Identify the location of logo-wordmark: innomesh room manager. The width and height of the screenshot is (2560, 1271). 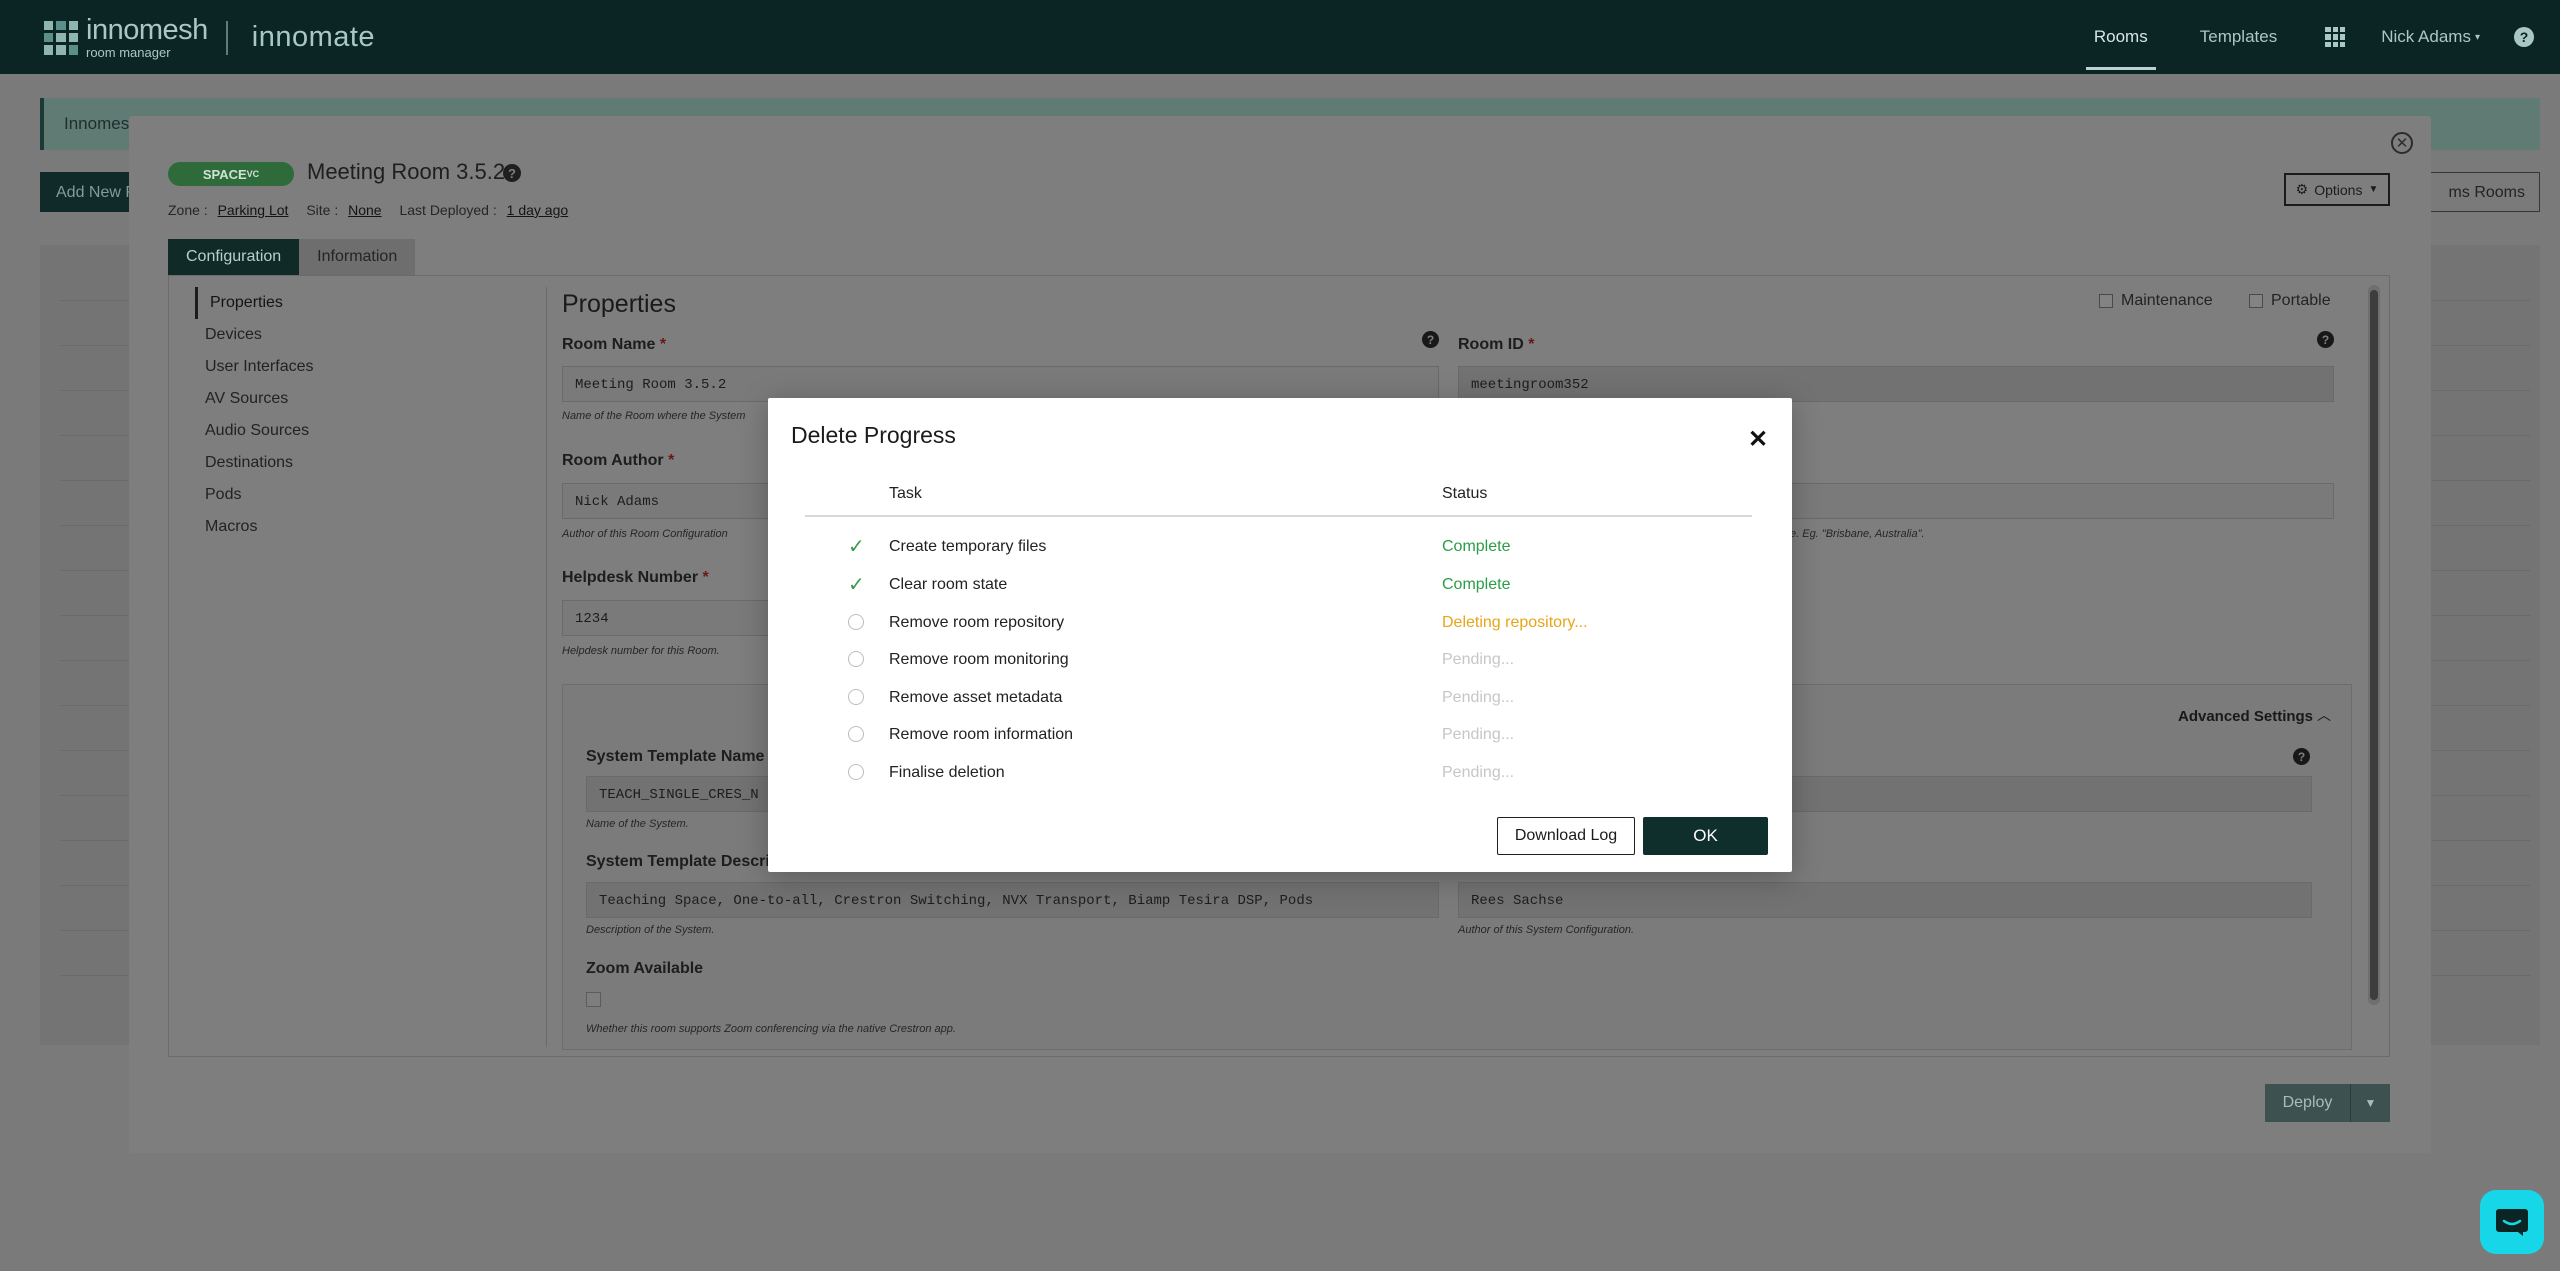
(147, 37).